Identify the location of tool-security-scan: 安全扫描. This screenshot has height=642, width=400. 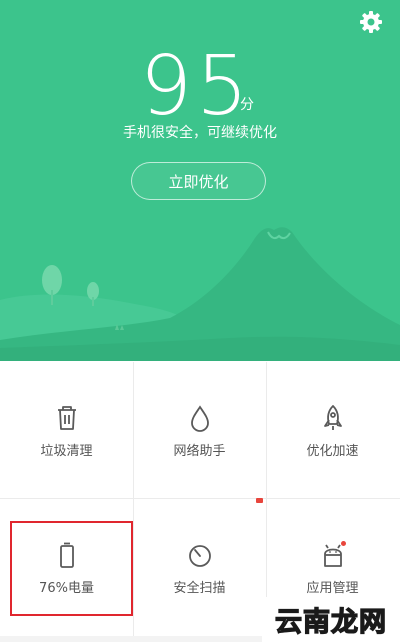
(199, 567).